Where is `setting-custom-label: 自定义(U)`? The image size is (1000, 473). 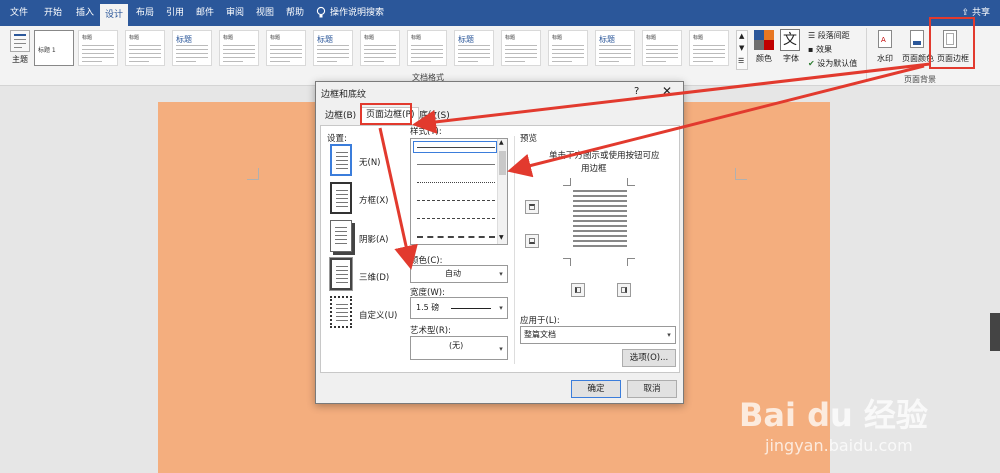 setting-custom-label: 自定义(U) is located at coordinates (378, 315).